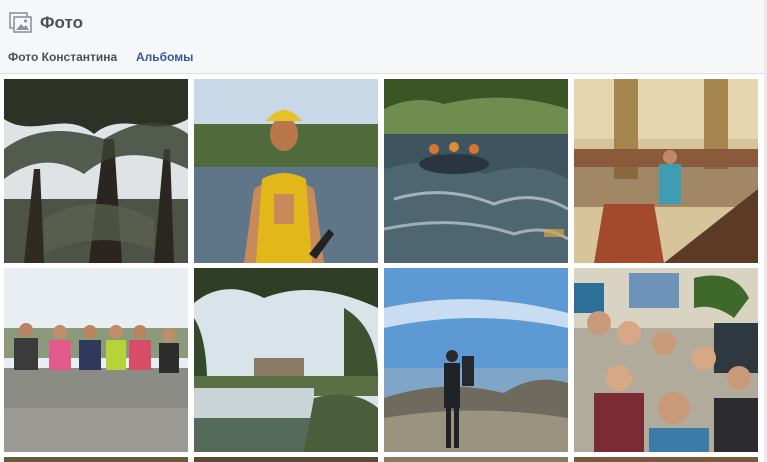 The height and width of the screenshot is (462, 767). What do you see at coordinates (164, 57) in the screenshot?
I see `tab-albums: Альбомы` at bounding box center [164, 57].